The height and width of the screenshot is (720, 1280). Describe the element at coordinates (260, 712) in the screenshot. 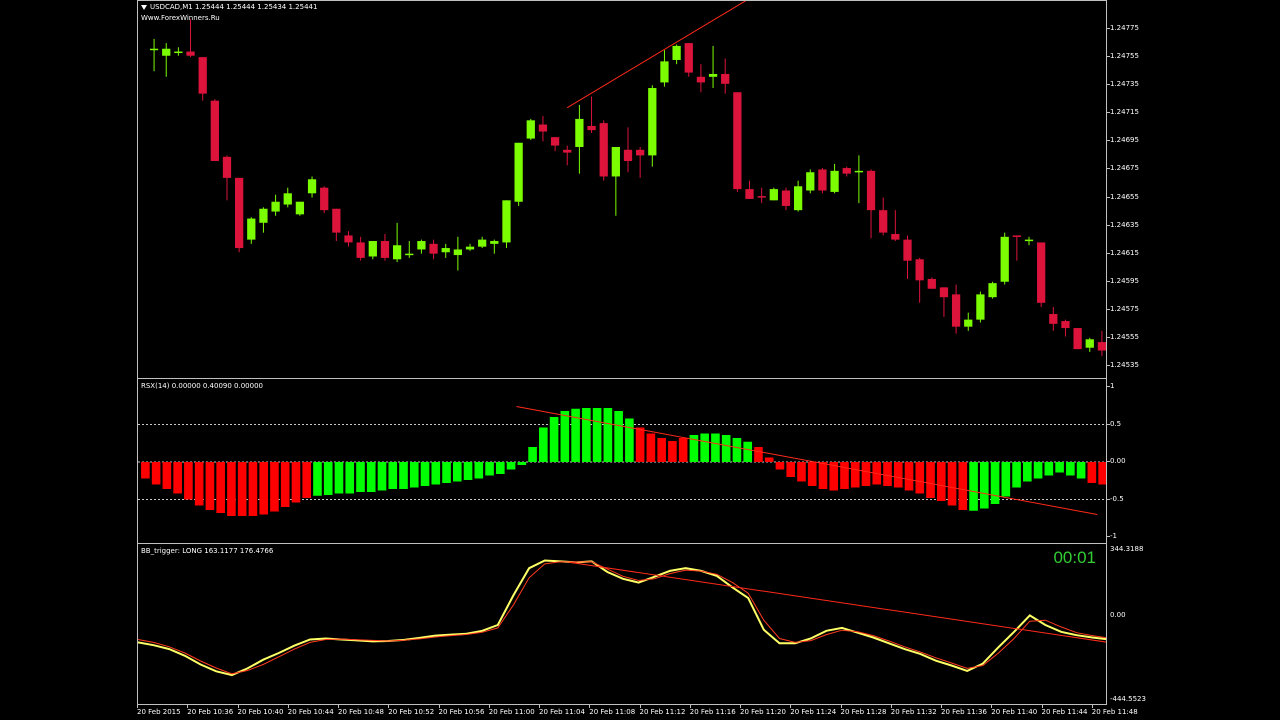

I see `time-axis-label: 20 Feb 10:40` at that location.